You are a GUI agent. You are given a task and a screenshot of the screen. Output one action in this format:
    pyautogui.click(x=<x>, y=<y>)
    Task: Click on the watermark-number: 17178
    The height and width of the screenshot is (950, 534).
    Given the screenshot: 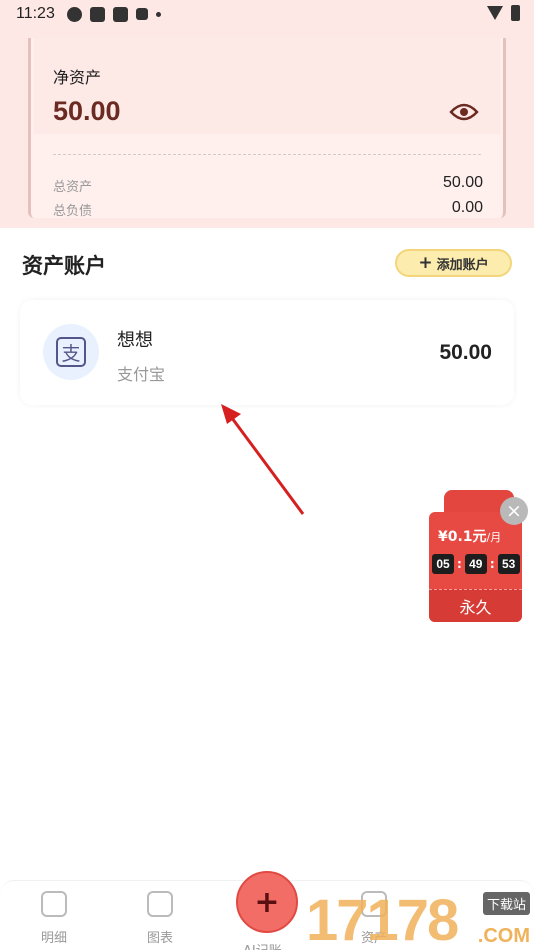 What is the action you would take?
    pyautogui.click(x=382, y=919)
    